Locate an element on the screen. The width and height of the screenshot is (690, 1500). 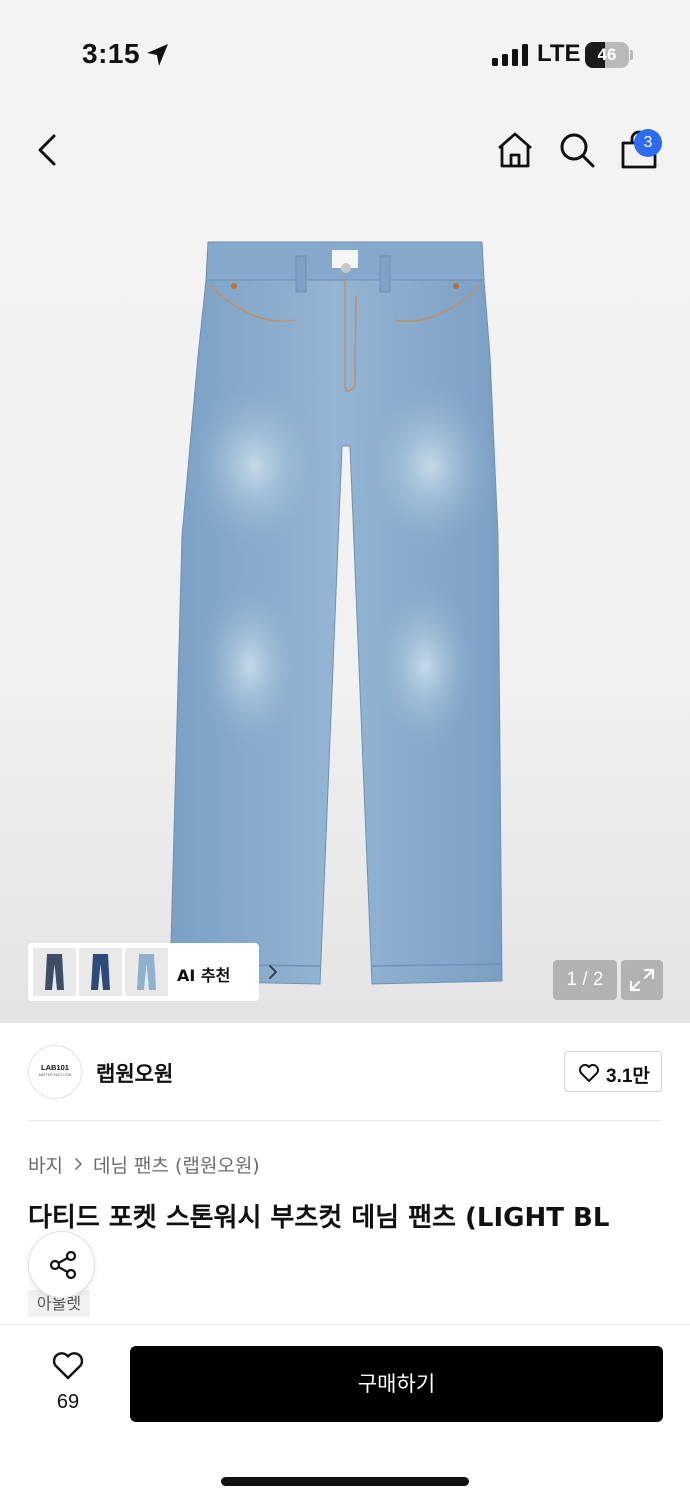
status-bar: 3:15 LTE 46 is located at coordinates (345, 50).